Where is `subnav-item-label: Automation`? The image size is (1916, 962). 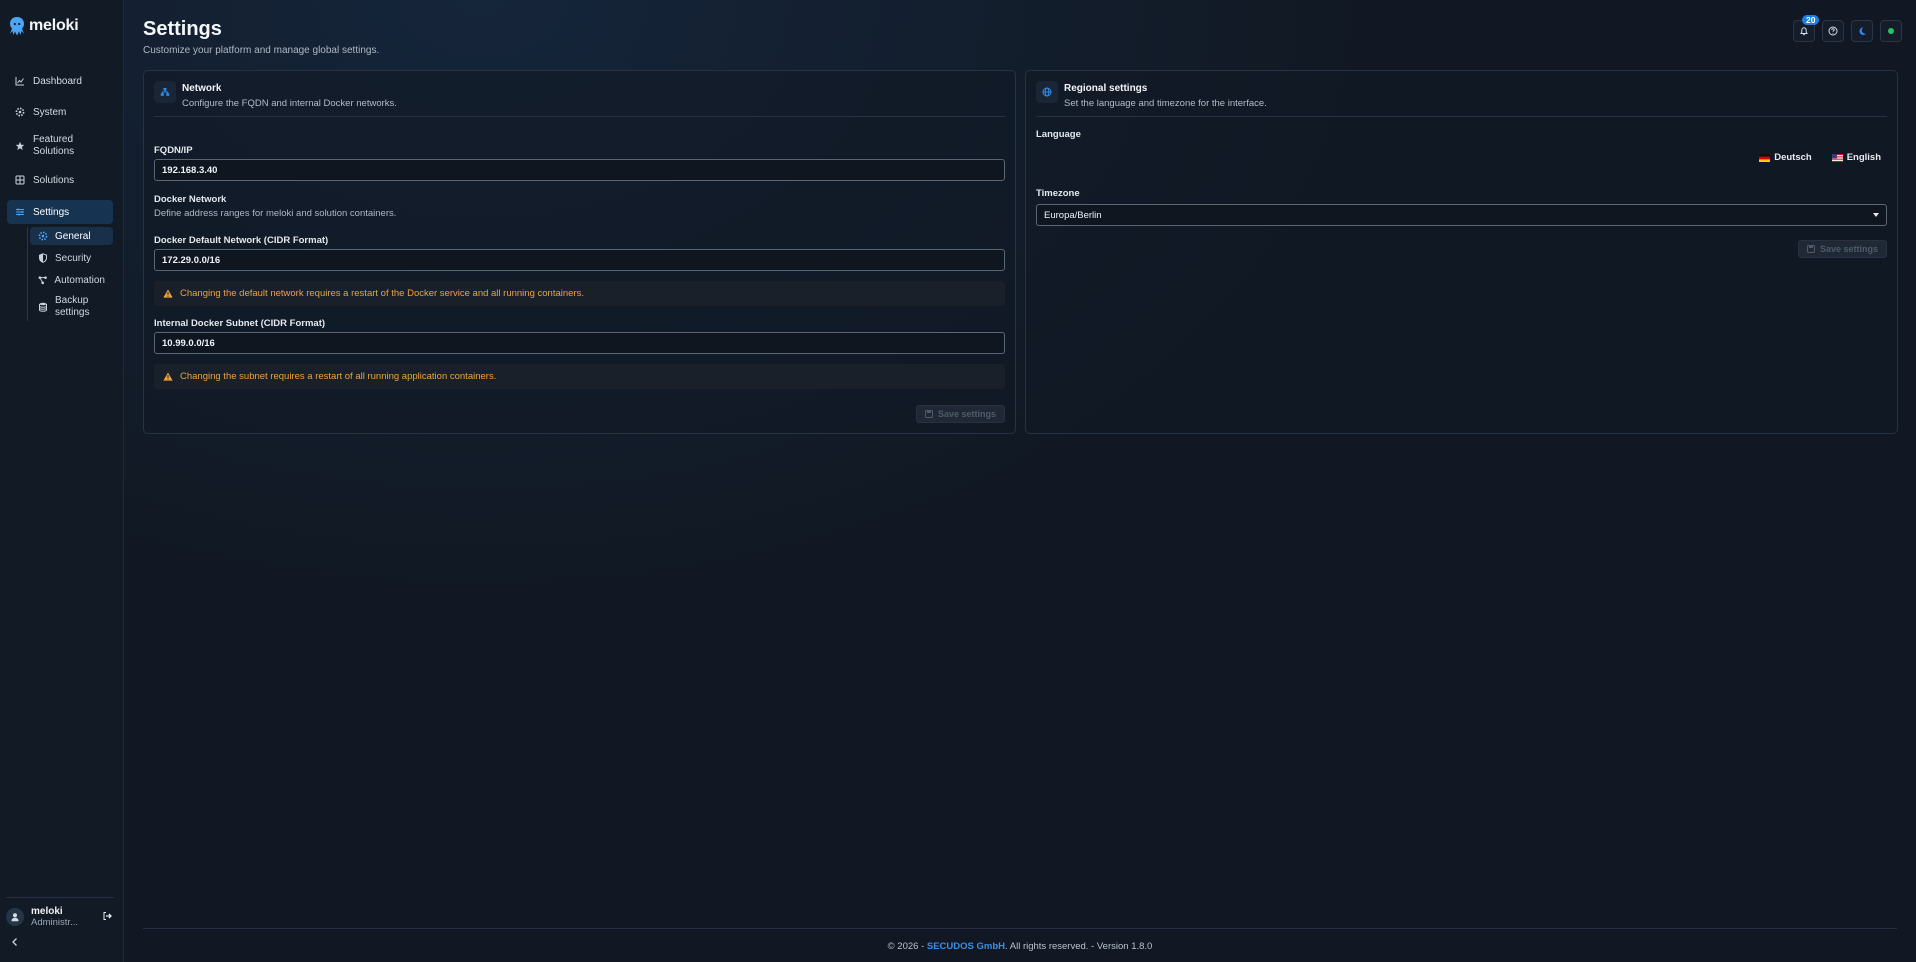
subnav-item-label: Automation is located at coordinates (79, 280).